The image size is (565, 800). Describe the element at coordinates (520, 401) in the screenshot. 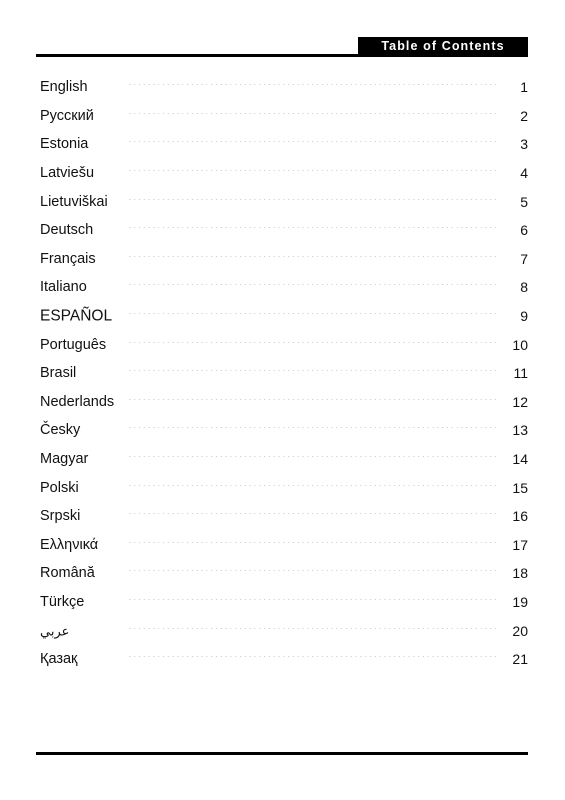

I see `toc-entry-page-number: 12` at that location.